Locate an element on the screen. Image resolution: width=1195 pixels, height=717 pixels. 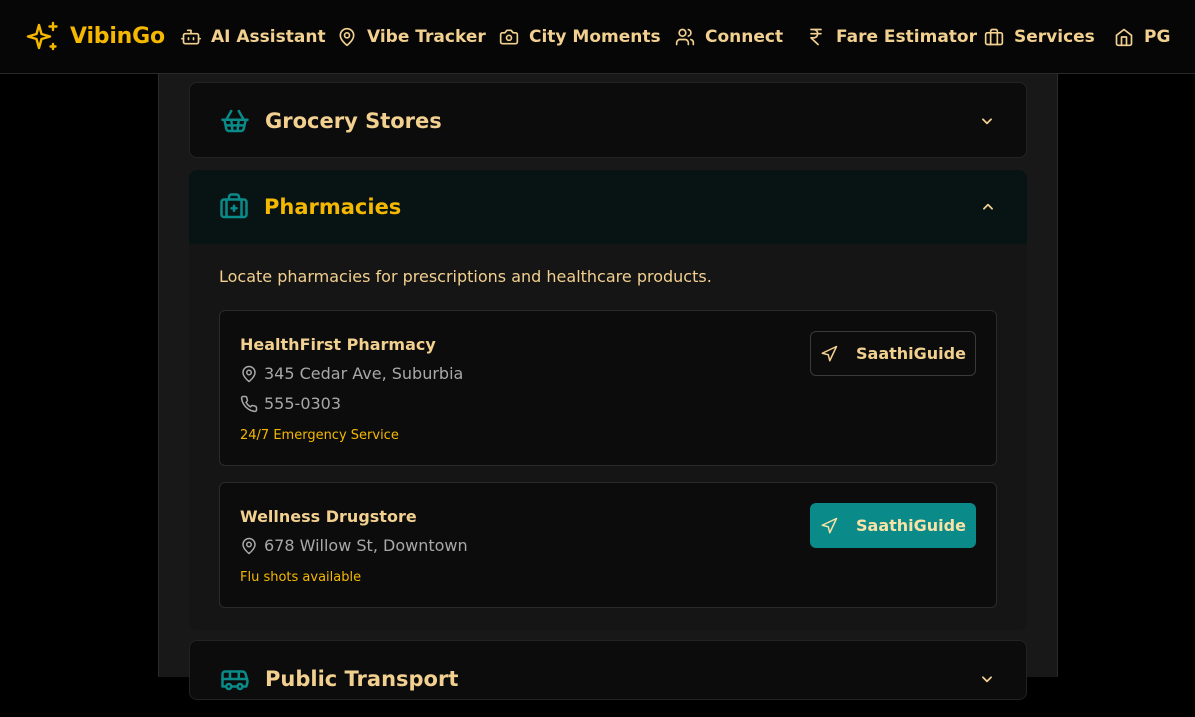
medical-briefcase-icon is located at coordinates (234, 206).